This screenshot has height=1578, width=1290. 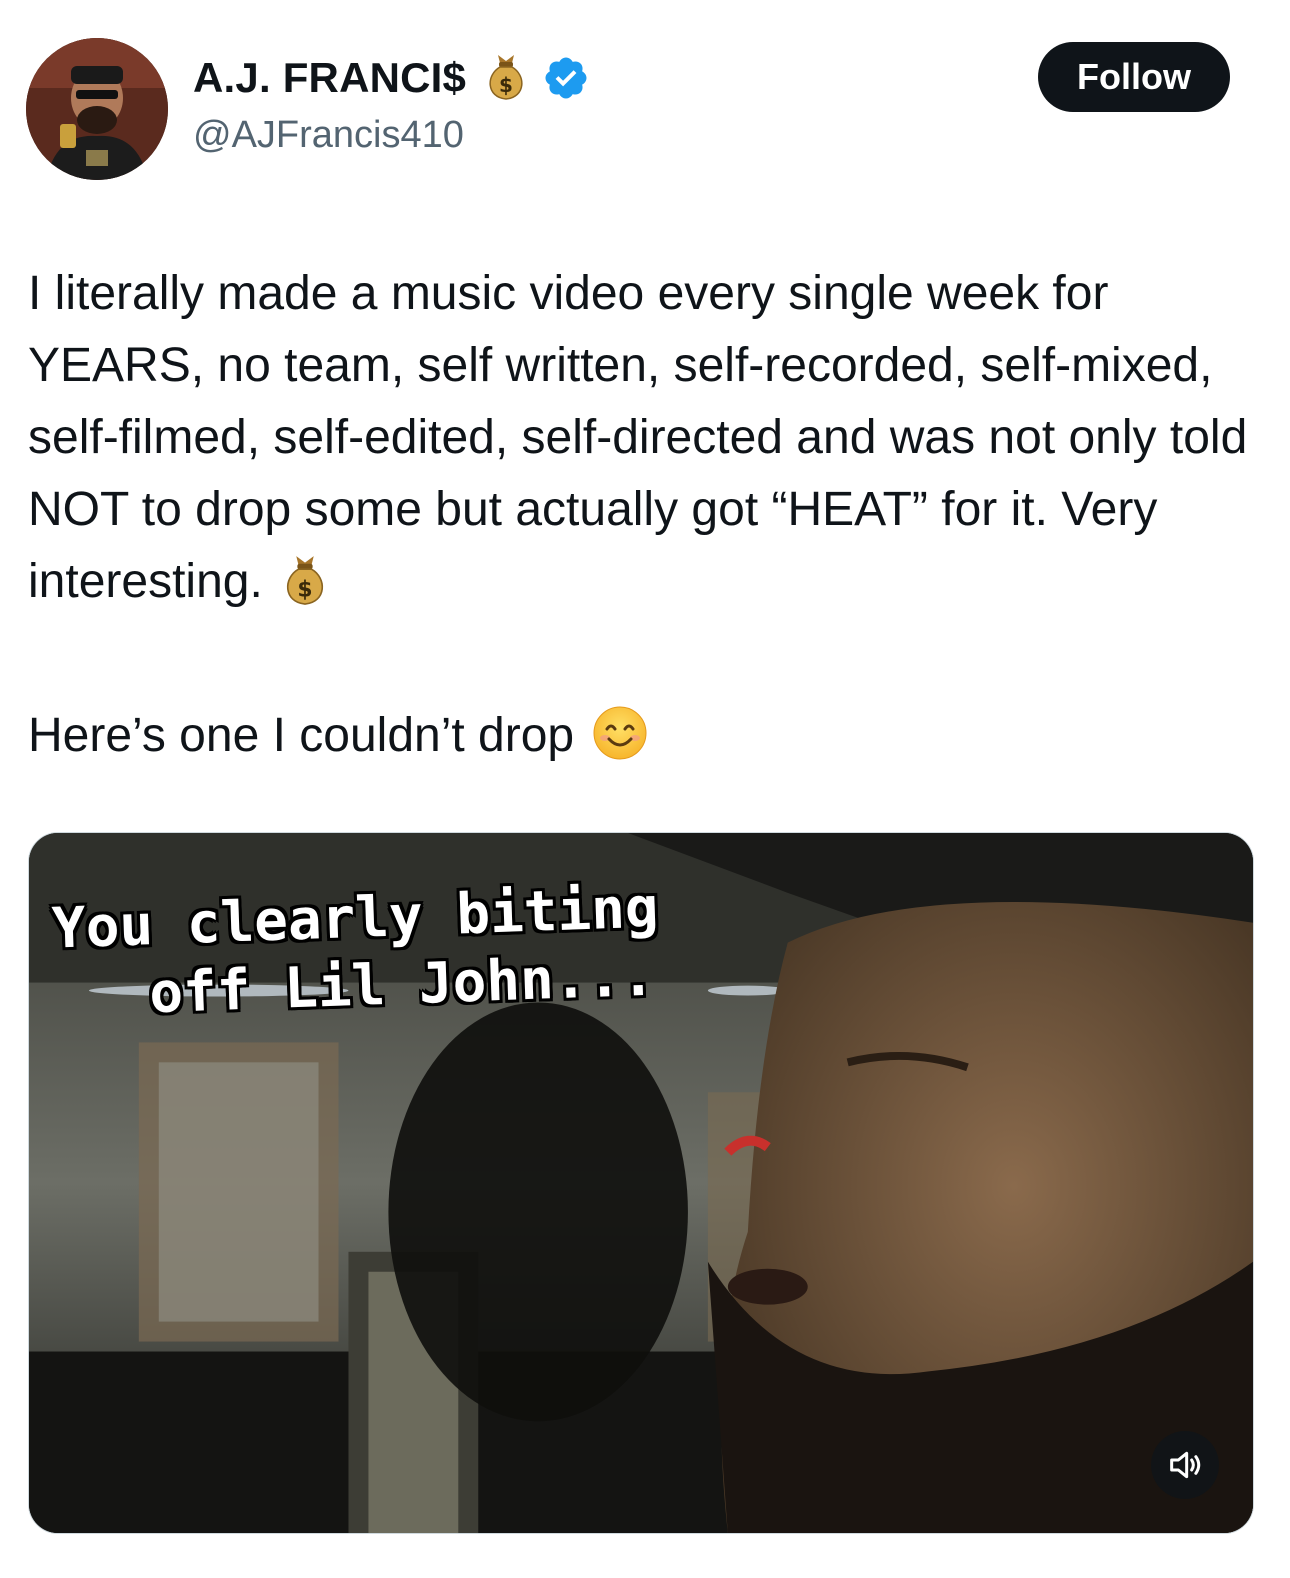 I want to click on follow-button: Follow, so click(x=1134, y=77).